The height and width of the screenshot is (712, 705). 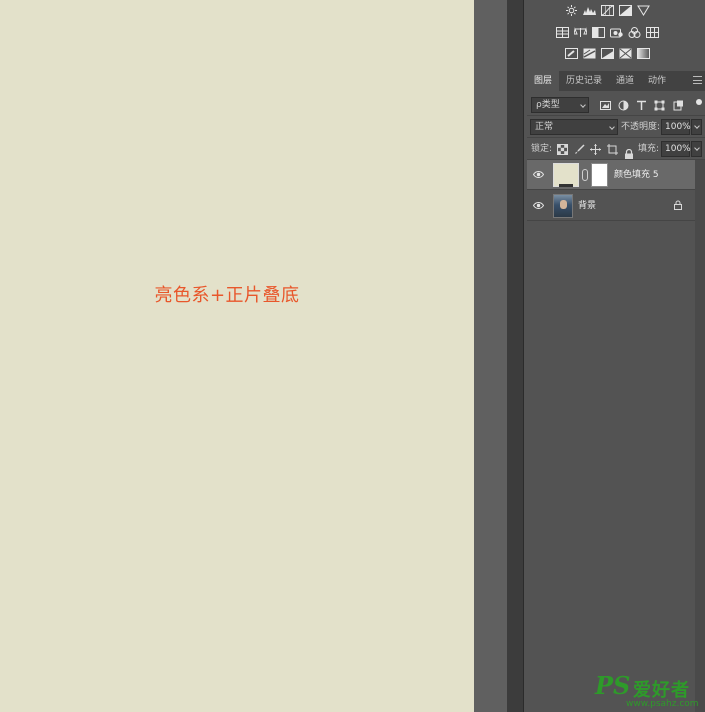 I want to click on watermark-logo: PS, so click(x=612, y=686).